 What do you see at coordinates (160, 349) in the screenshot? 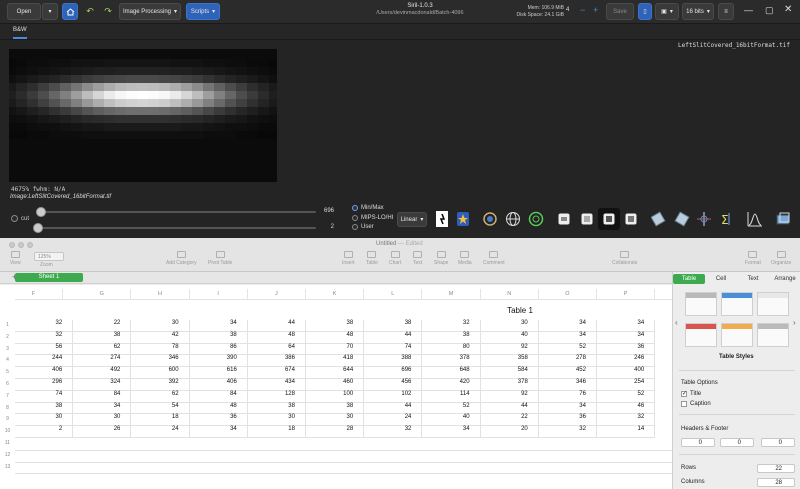
I see `table-cell: 78` at bounding box center [160, 349].